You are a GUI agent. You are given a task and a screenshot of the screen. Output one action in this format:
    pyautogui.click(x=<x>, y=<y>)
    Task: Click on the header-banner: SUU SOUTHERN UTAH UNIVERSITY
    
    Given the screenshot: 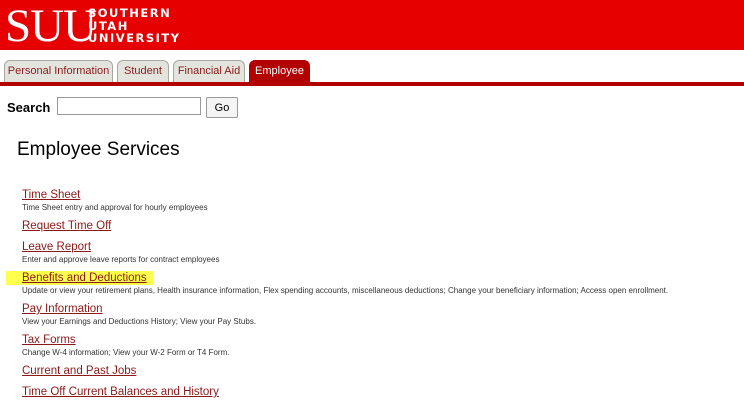 What is the action you would take?
    pyautogui.click(x=372, y=25)
    